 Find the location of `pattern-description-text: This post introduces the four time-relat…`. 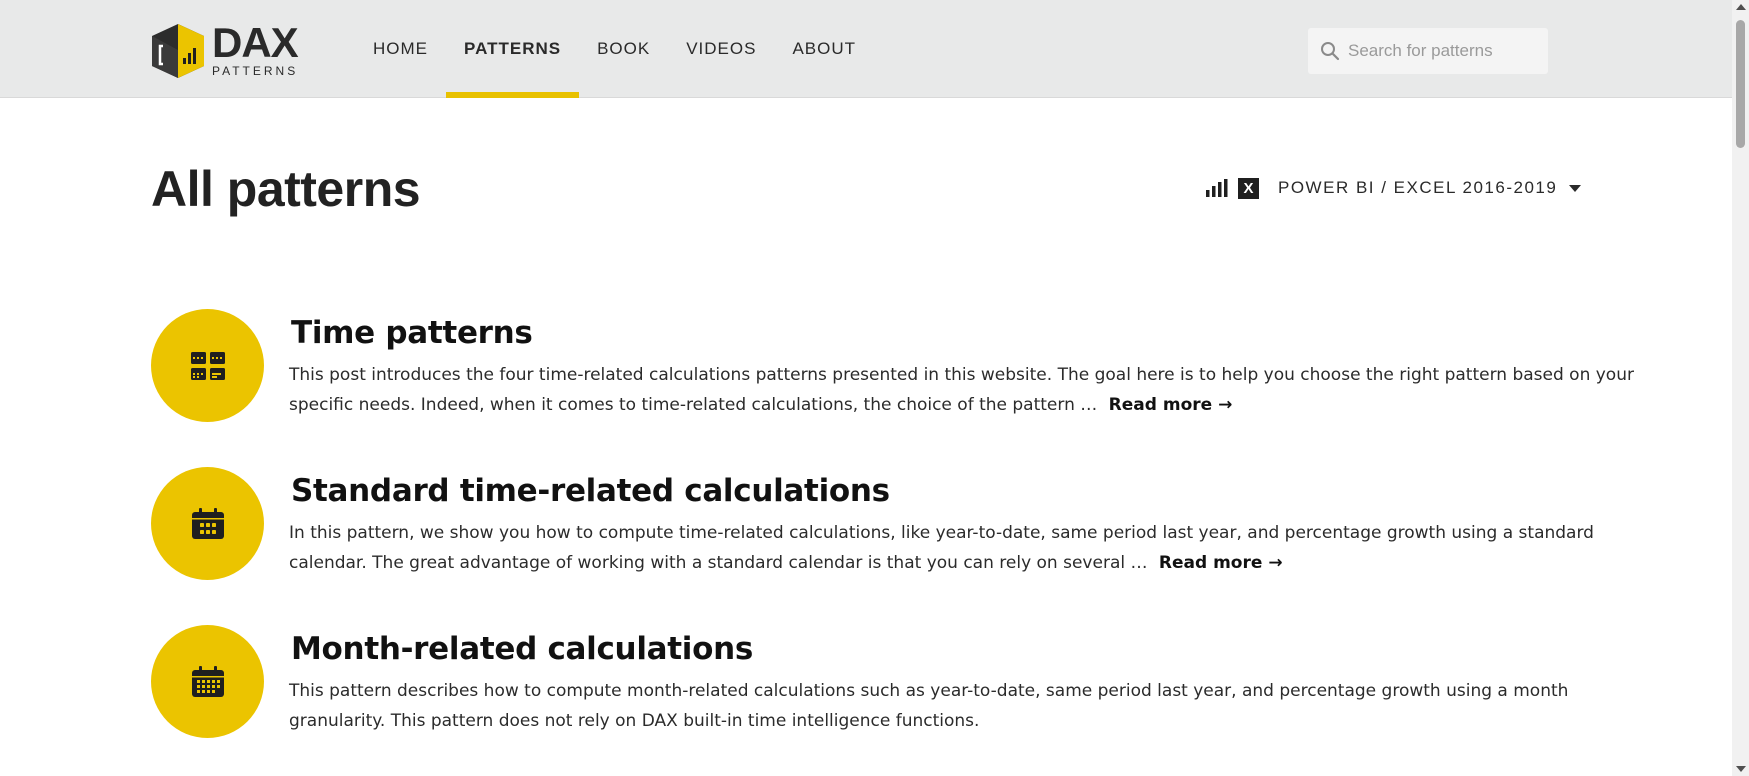

pattern-description-text: This post introduces the four time-relat… is located at coordinates (961, 390).